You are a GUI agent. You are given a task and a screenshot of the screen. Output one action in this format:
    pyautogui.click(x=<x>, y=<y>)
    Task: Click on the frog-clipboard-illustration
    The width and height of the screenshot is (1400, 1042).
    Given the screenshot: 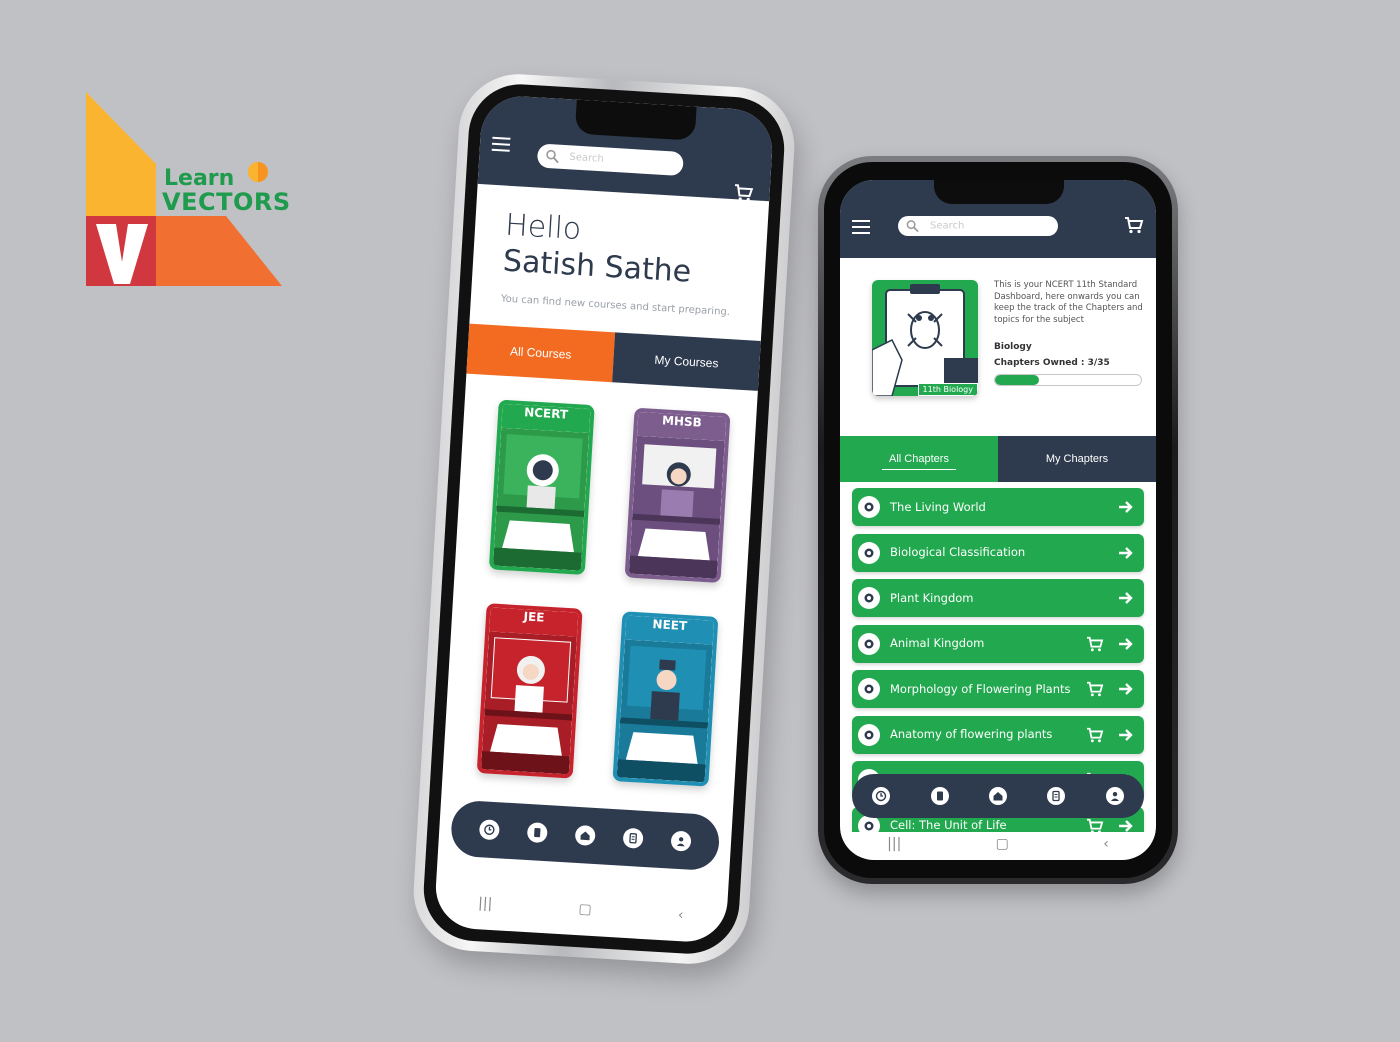 What is the action you would take?
    pyautogui.click(x=925, y=340)
    